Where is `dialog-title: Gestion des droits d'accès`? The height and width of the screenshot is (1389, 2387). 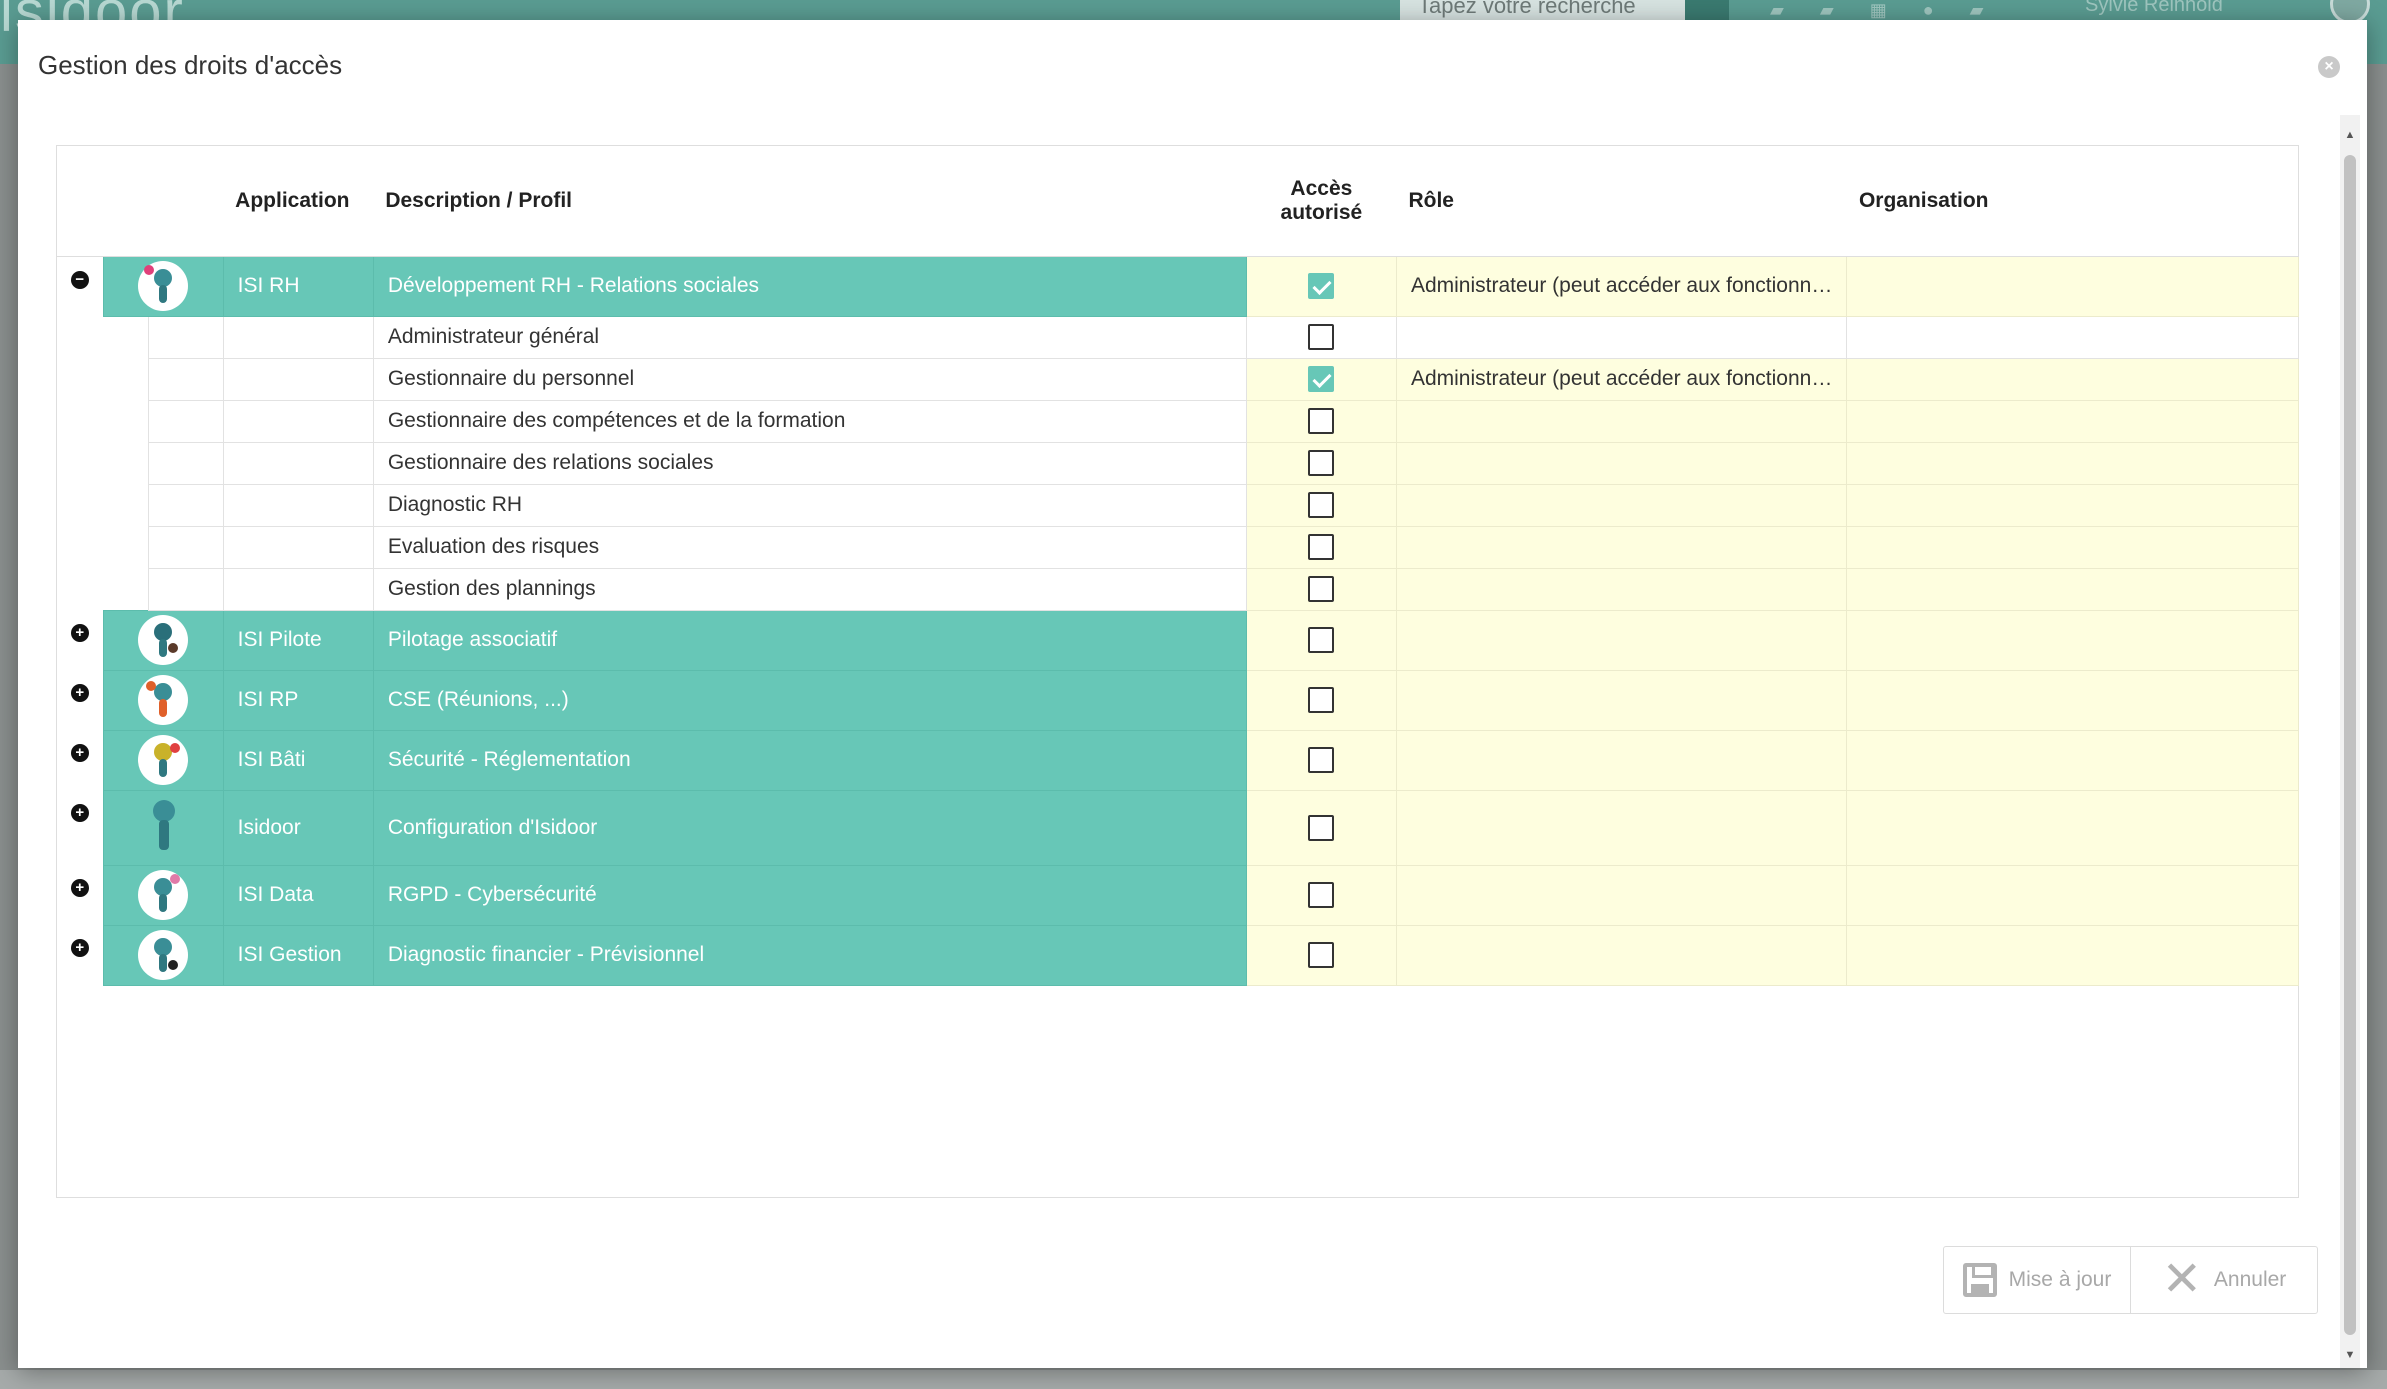 dialog-title: Gestion des droits d'accès is located at coordinates (190, 65).